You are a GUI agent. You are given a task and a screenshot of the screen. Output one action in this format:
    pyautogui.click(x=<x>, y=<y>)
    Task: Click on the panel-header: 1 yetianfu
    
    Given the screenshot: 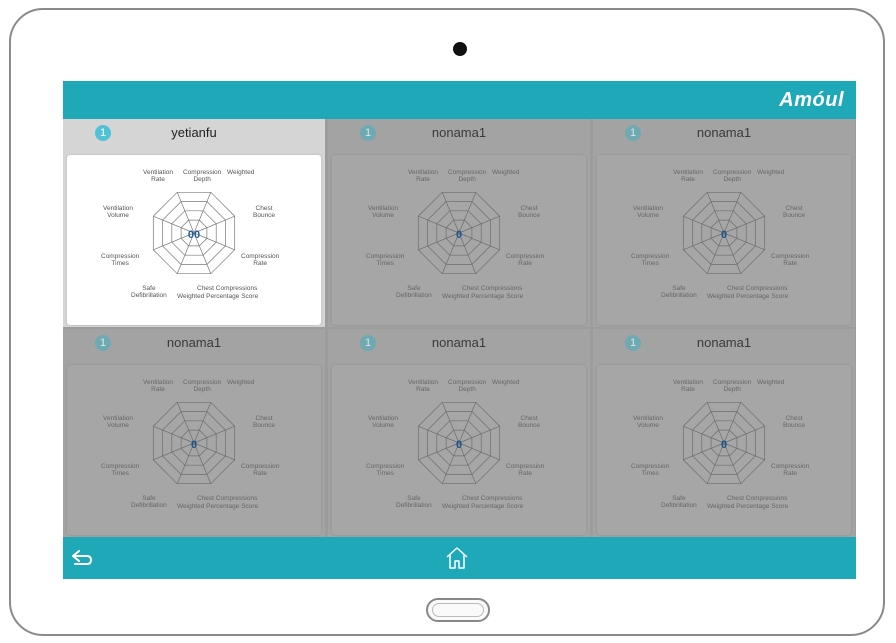 What is the action you would take?
    pyautogui.click(x=194, y=133)
    